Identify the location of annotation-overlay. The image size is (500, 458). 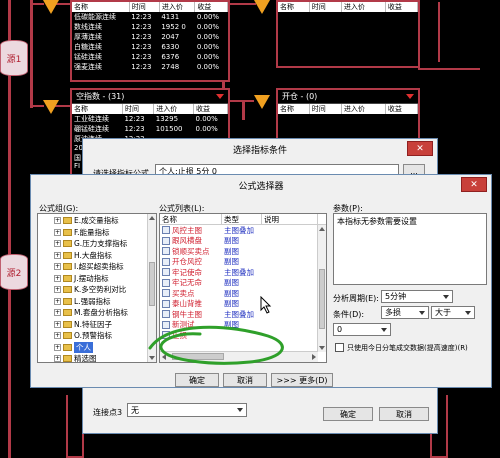
(216, 345).